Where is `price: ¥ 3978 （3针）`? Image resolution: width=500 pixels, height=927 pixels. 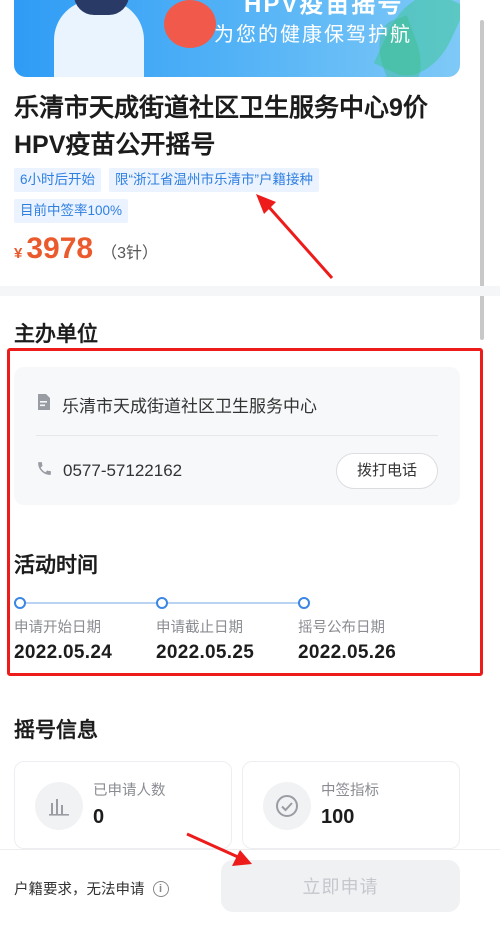
price: ¥ 3978 （3针） is located at coordinates (86, 252).